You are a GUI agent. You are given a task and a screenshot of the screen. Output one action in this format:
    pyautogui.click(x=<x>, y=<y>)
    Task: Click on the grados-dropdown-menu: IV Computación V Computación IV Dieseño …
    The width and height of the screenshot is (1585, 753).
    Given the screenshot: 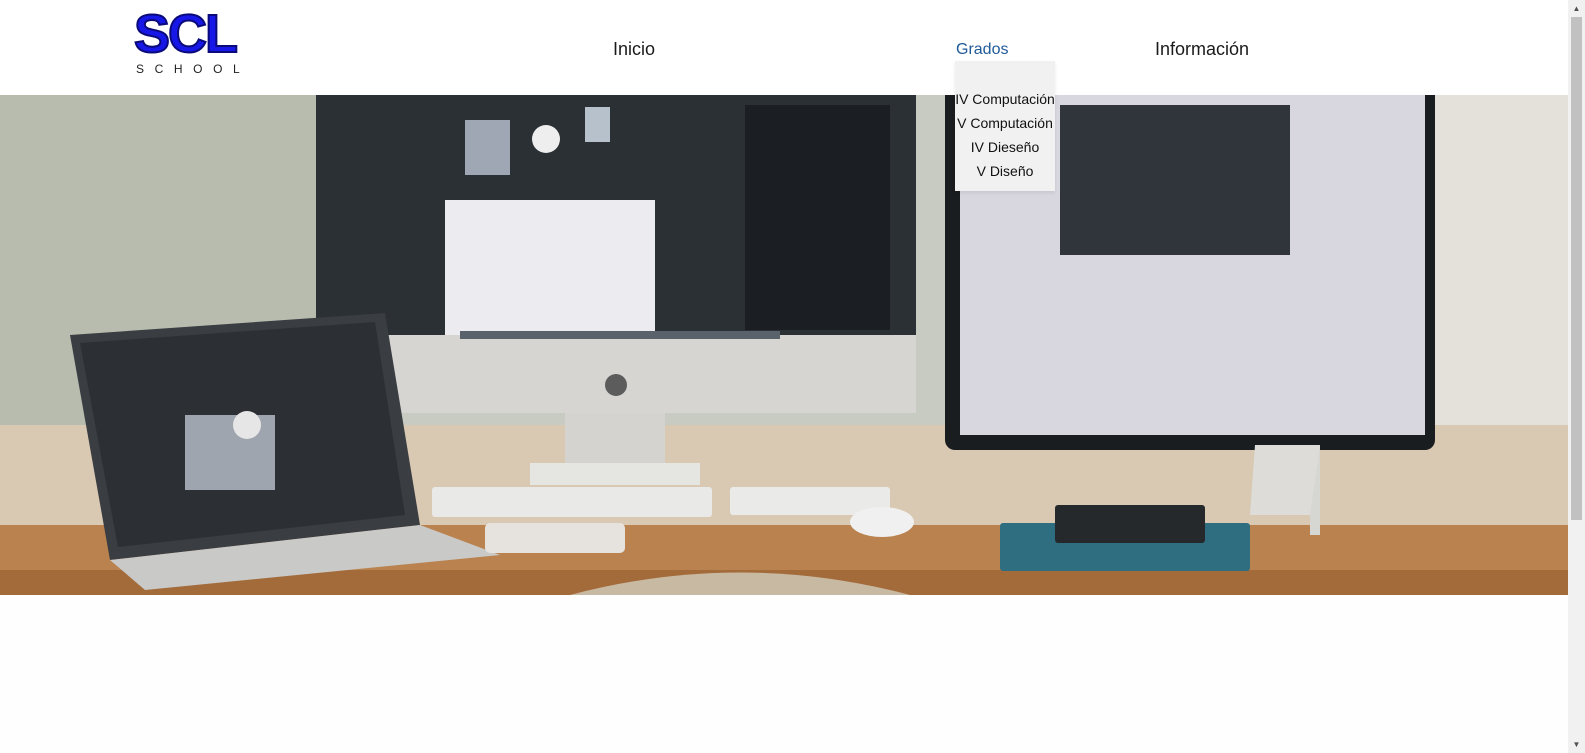 What is the action you would take?
    pyautogui.click(x=1005, y=126)
    